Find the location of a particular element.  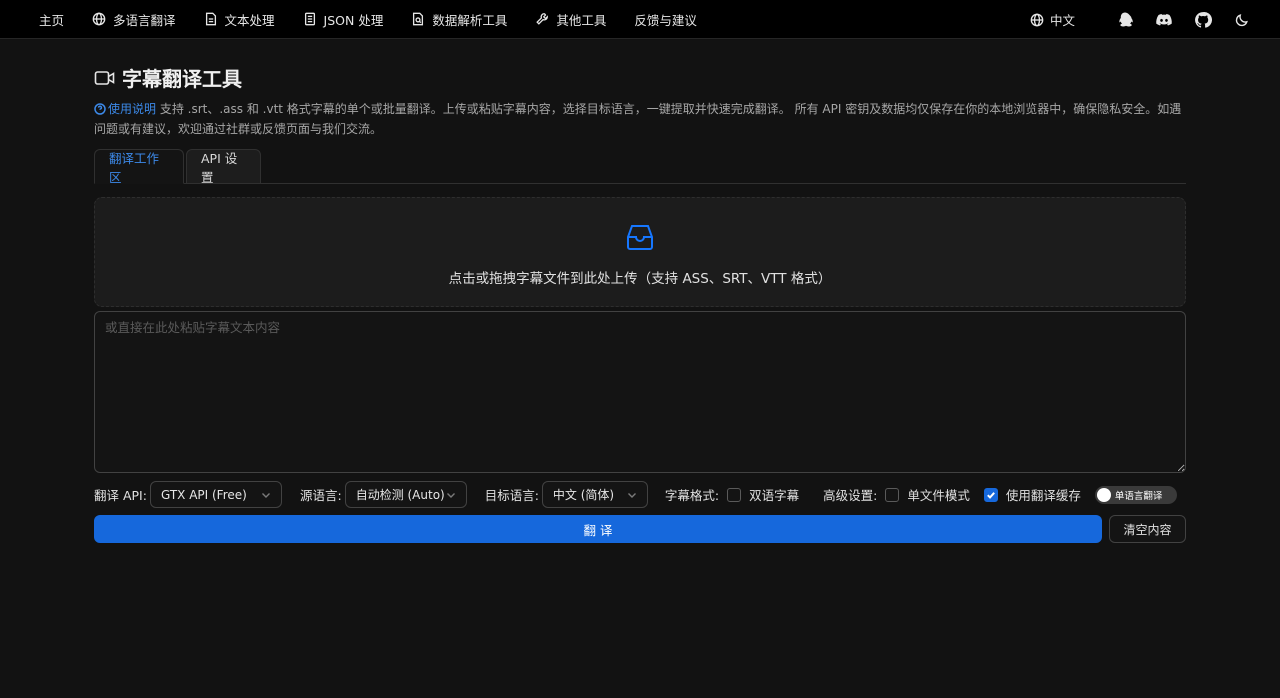

target-language-value: 中文 (简体) is located at coordinates (583, 495).